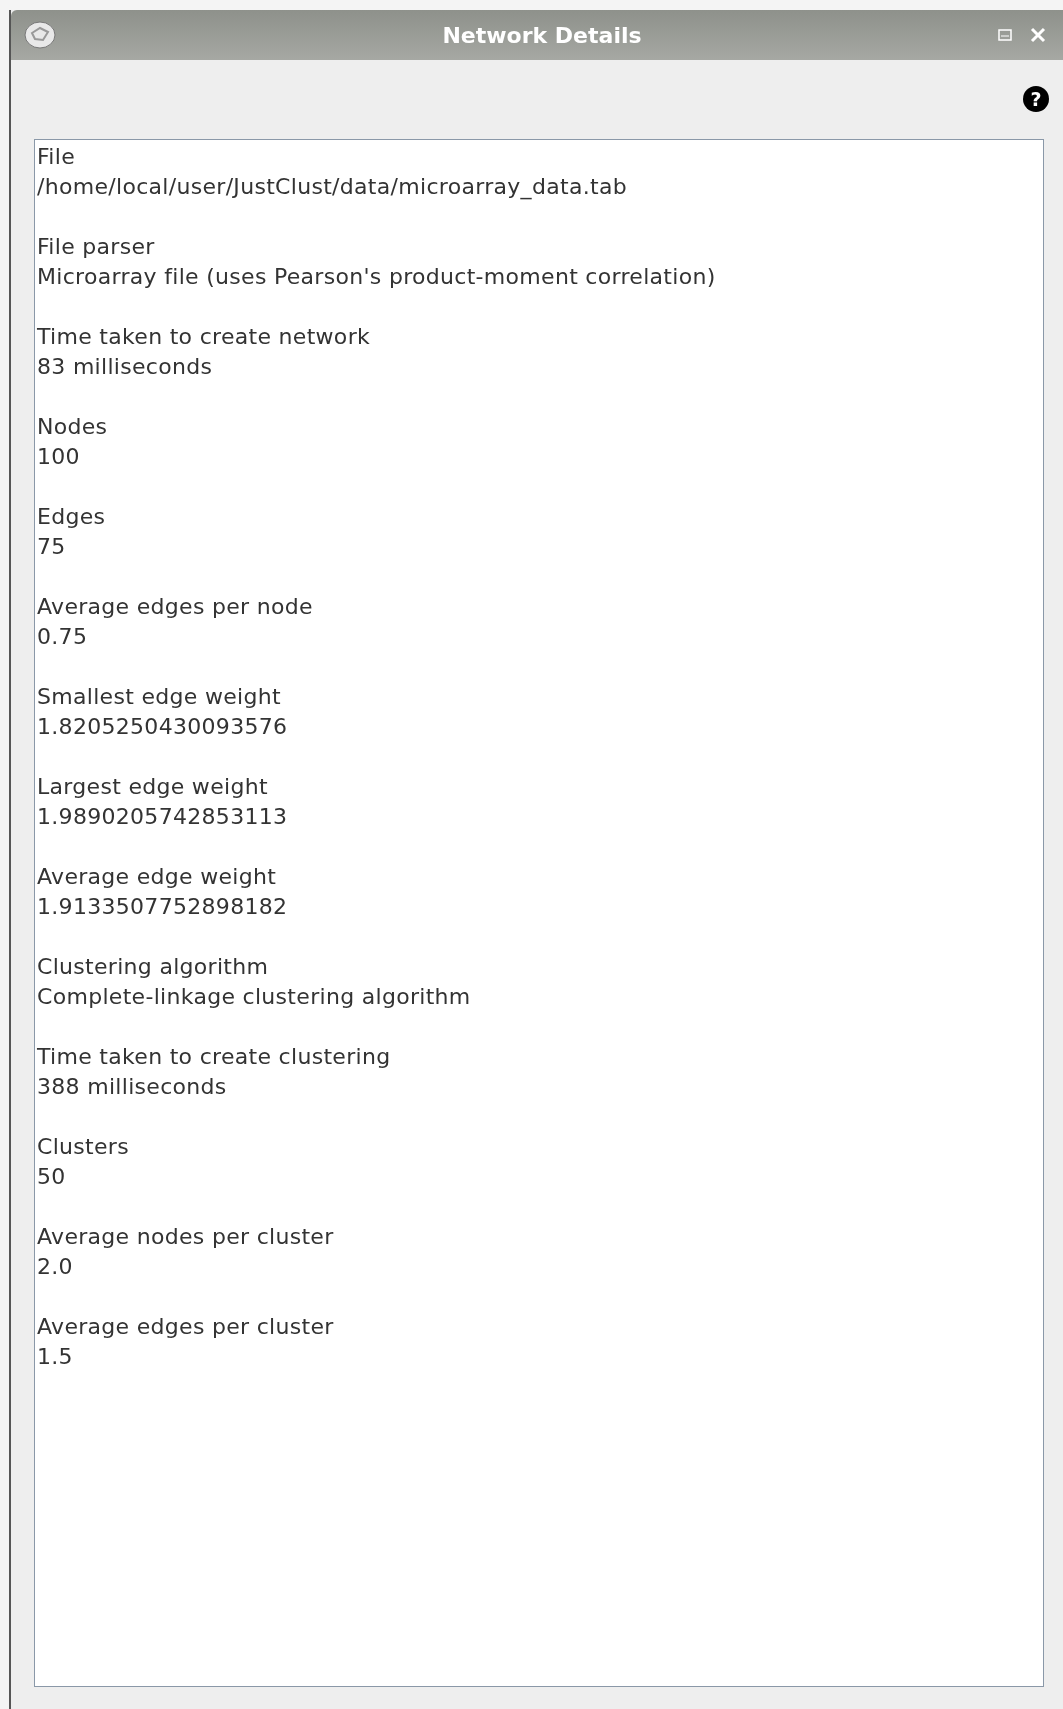 The image size is (1063, 1709). I want to click on detail-value: Microarray file (uses Pearson's product-moment correlation), so click(376, 277).